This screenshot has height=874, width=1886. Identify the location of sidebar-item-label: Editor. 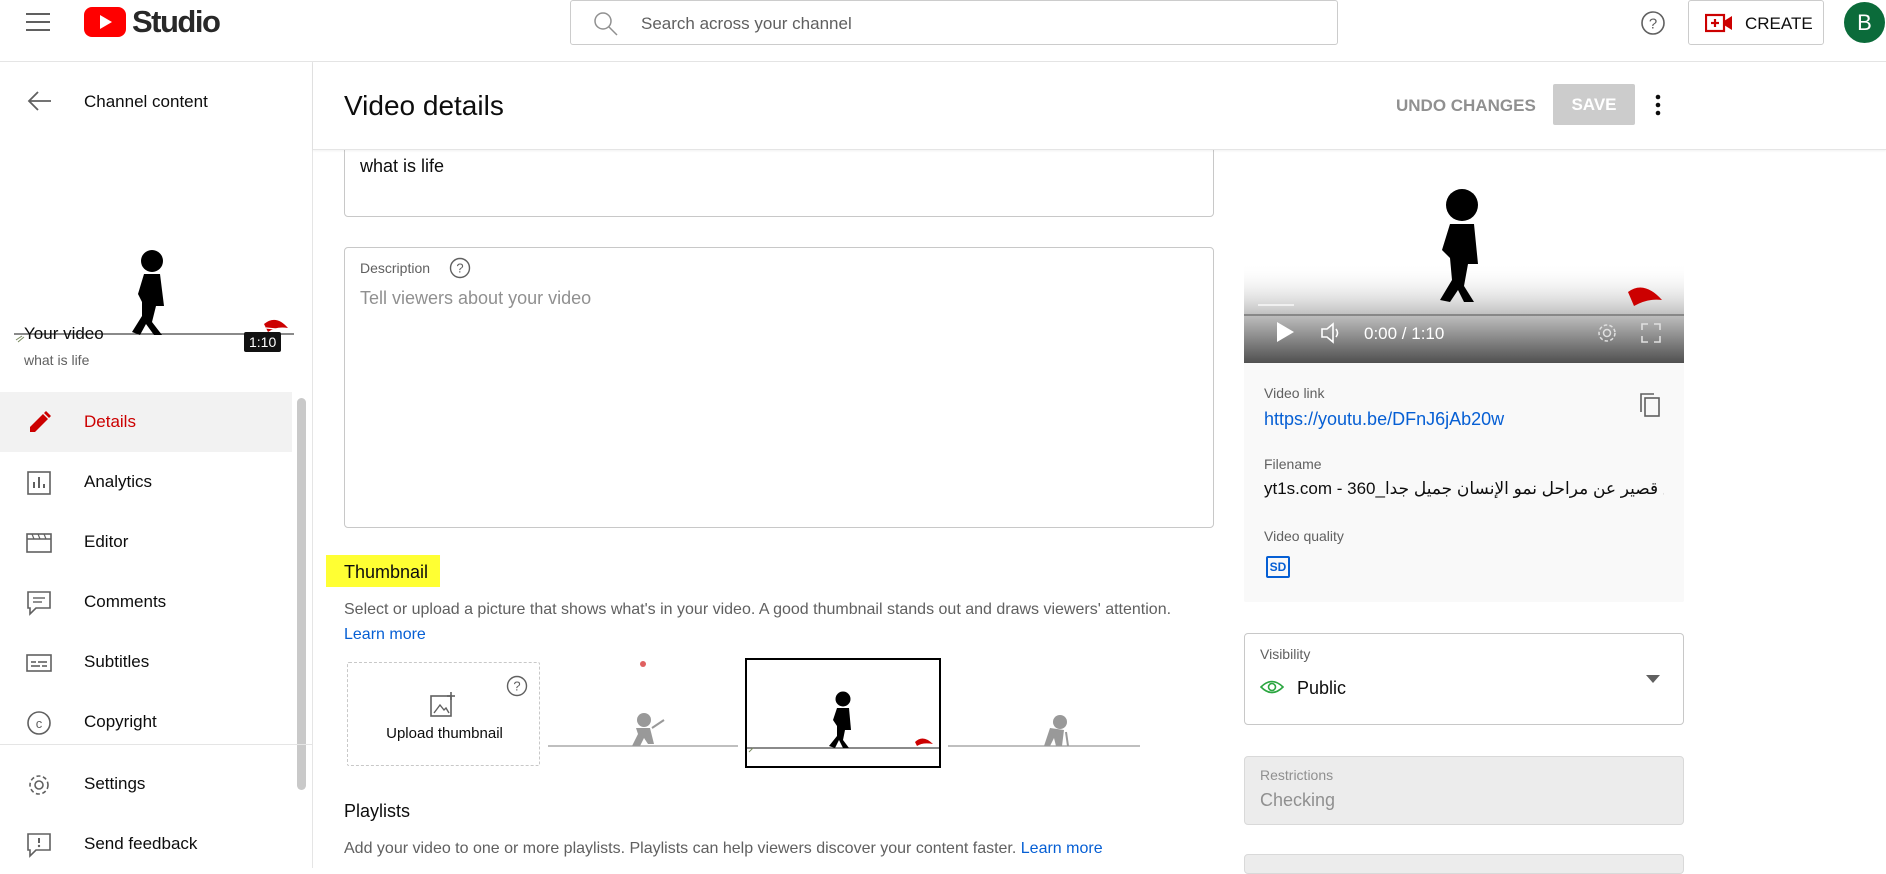
(106, 541).